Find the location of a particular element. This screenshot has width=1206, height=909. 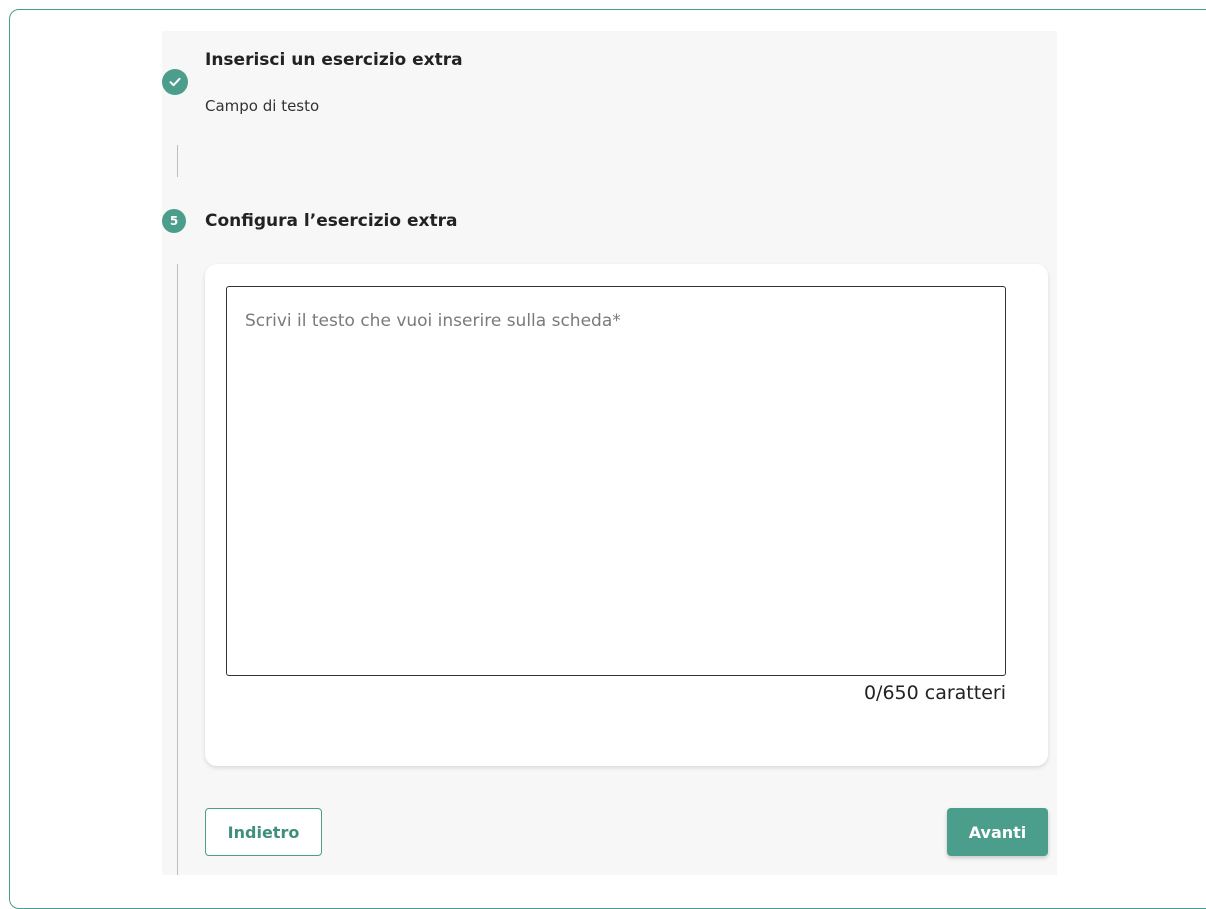

step-content-line is located at coordinates (177, 569).